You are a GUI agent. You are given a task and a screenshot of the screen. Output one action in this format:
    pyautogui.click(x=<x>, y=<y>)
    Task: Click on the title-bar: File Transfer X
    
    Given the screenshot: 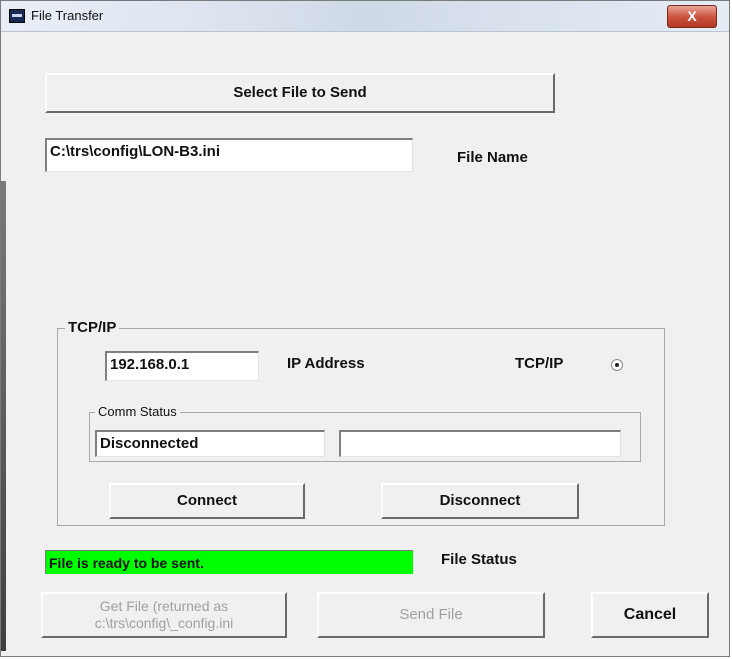 What is the action you would take?
    pyautogui.click(x=365, y=16)
    